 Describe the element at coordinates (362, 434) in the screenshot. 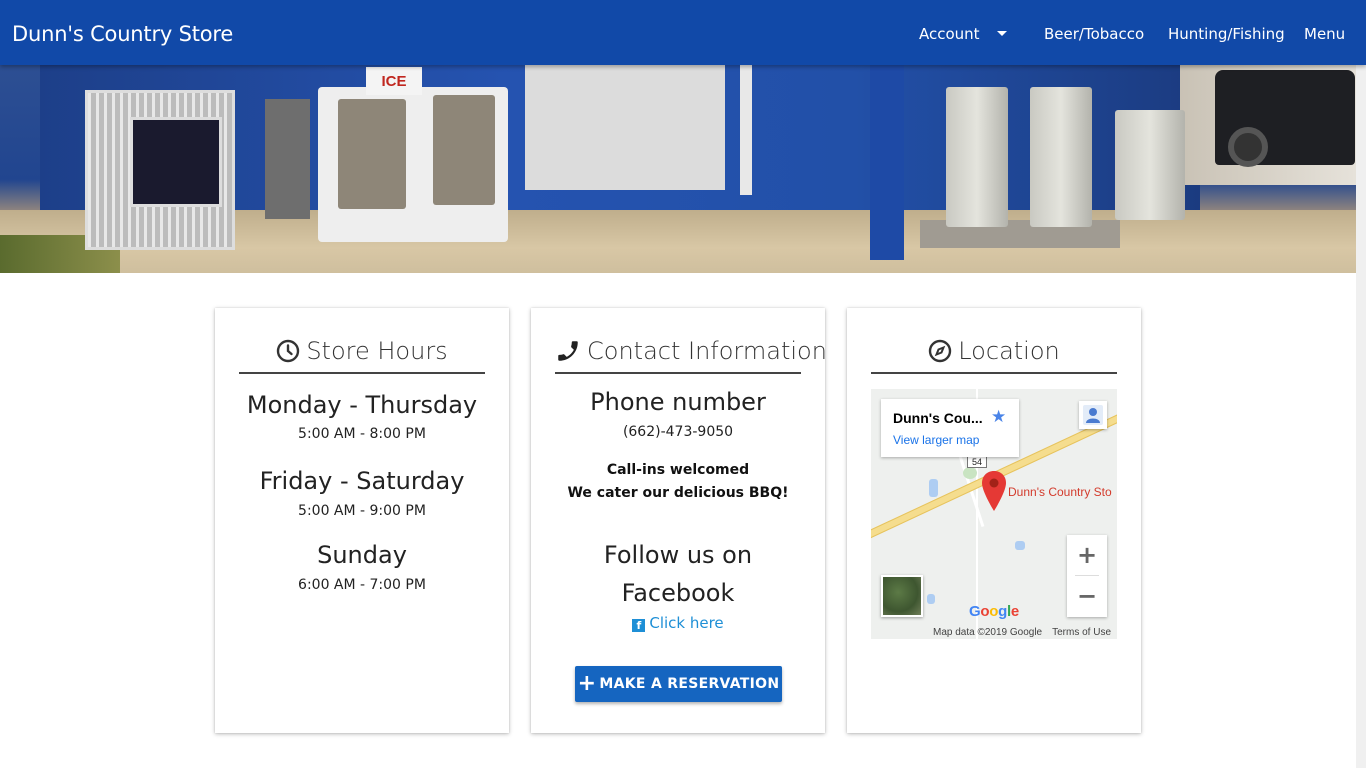

I see `hours-time-1: 5:00 AM - 8:00 PM` at that location.